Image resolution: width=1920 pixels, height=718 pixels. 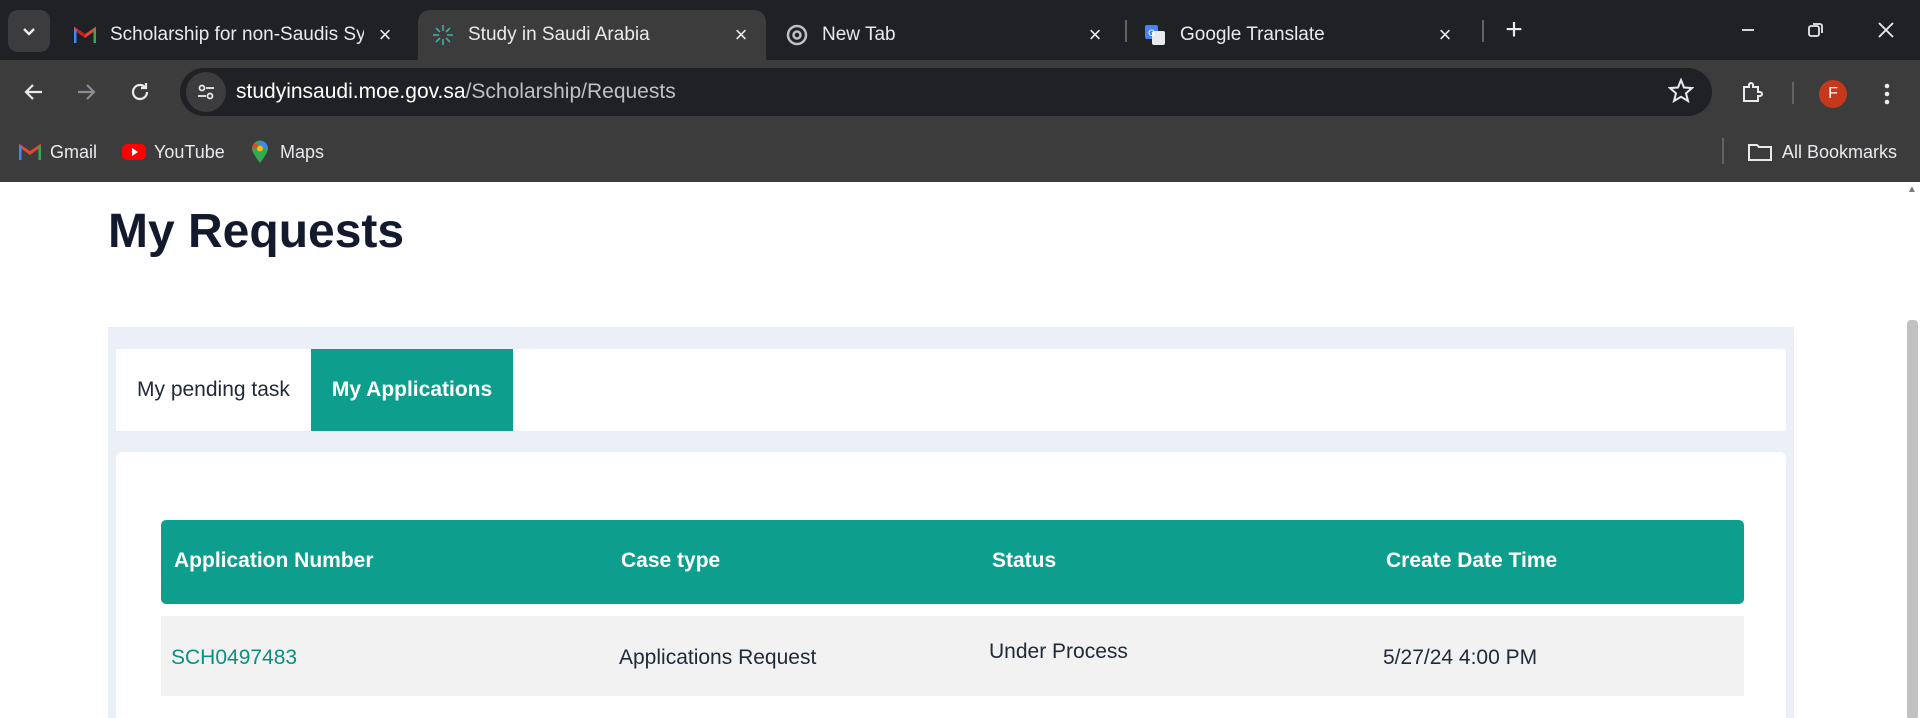 I want to click on study-in-saudi-icon, so click(x=443, y=35).